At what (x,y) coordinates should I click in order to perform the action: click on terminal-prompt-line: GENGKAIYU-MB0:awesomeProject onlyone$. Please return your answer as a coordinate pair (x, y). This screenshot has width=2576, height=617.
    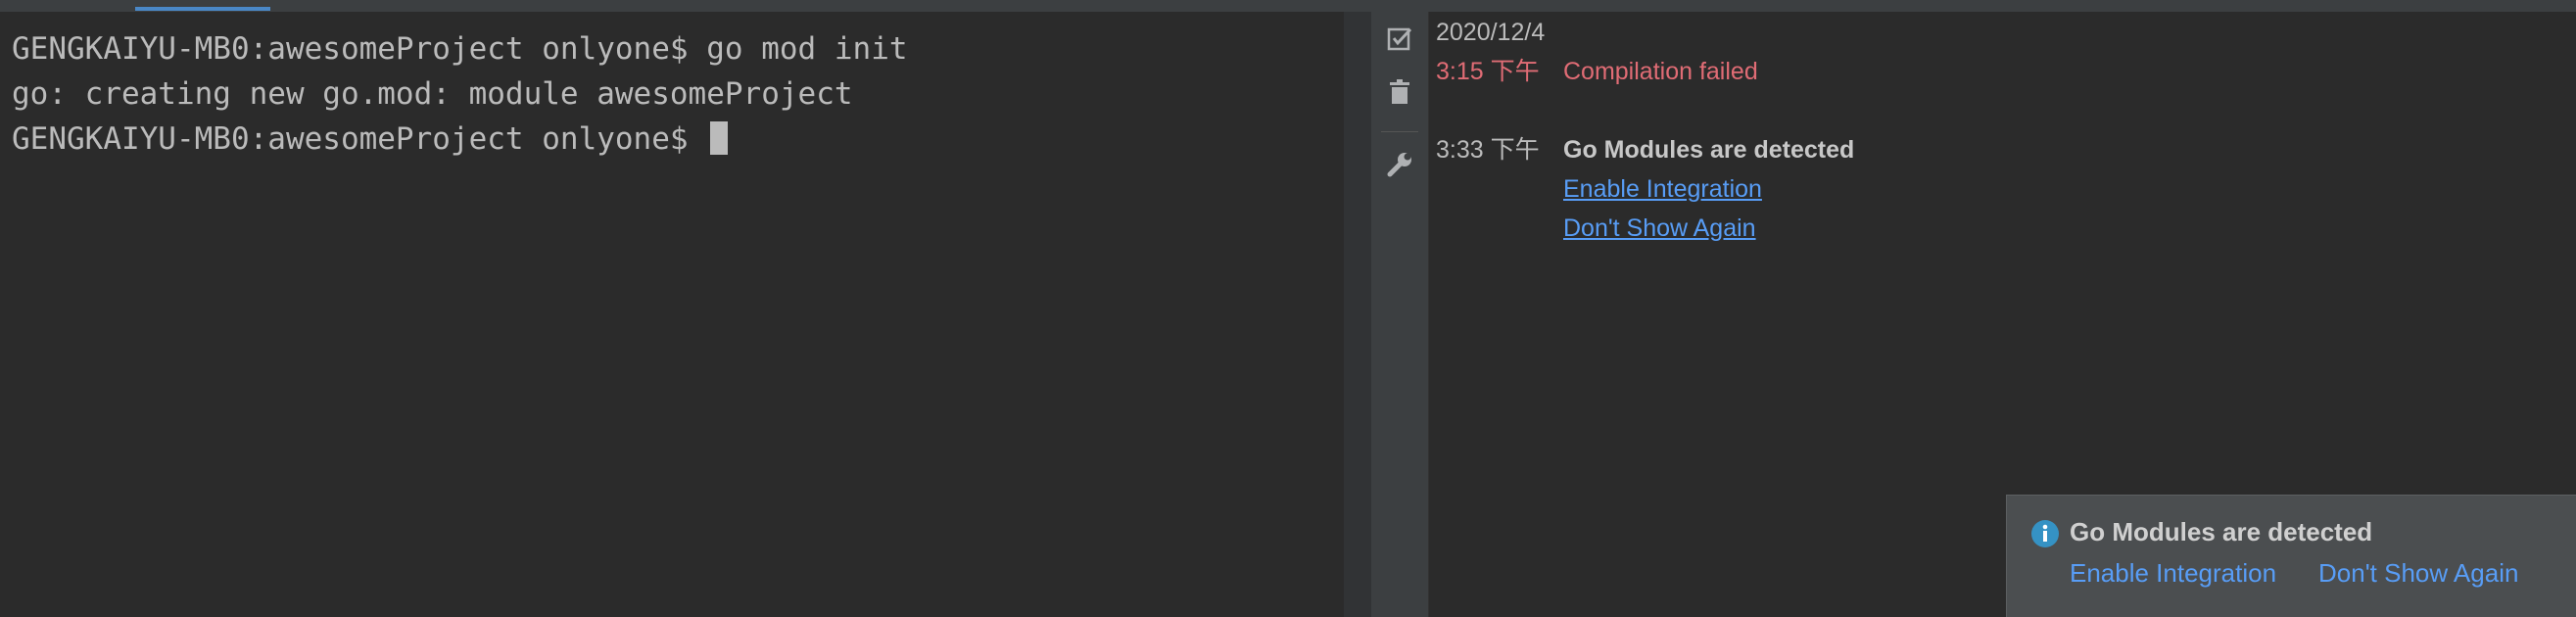
    Looking at the image, I should click on (371, 139).